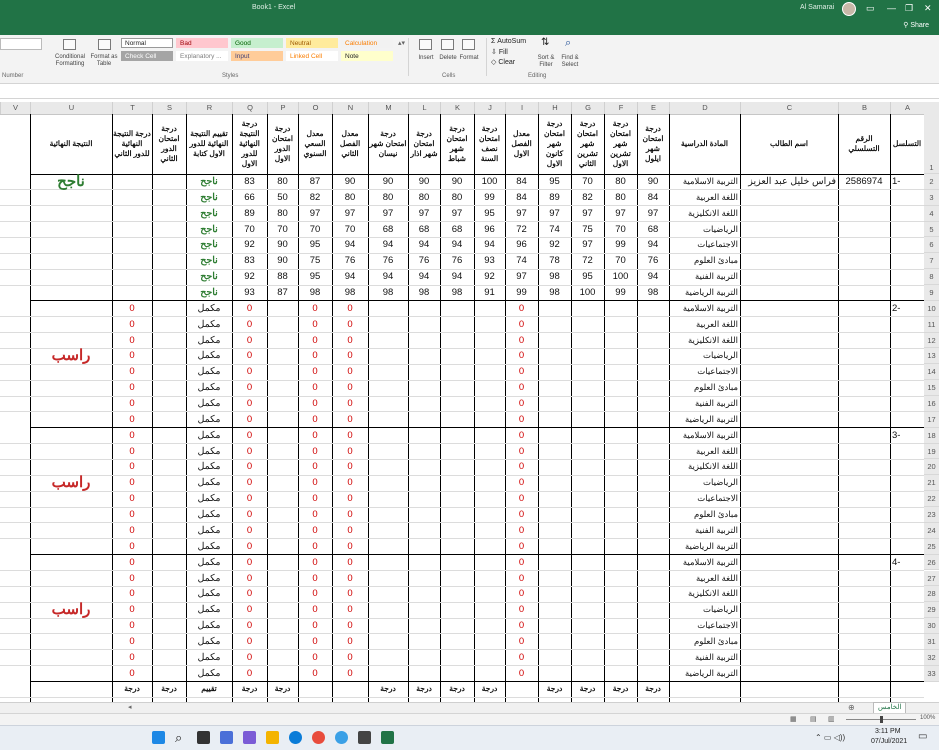 The width and height of the screenshot is (939, 750). What do you see at coordinates (881, 719) in the screenshot?
I see `zoom-slider-handle` at bounding box center [881, 719].